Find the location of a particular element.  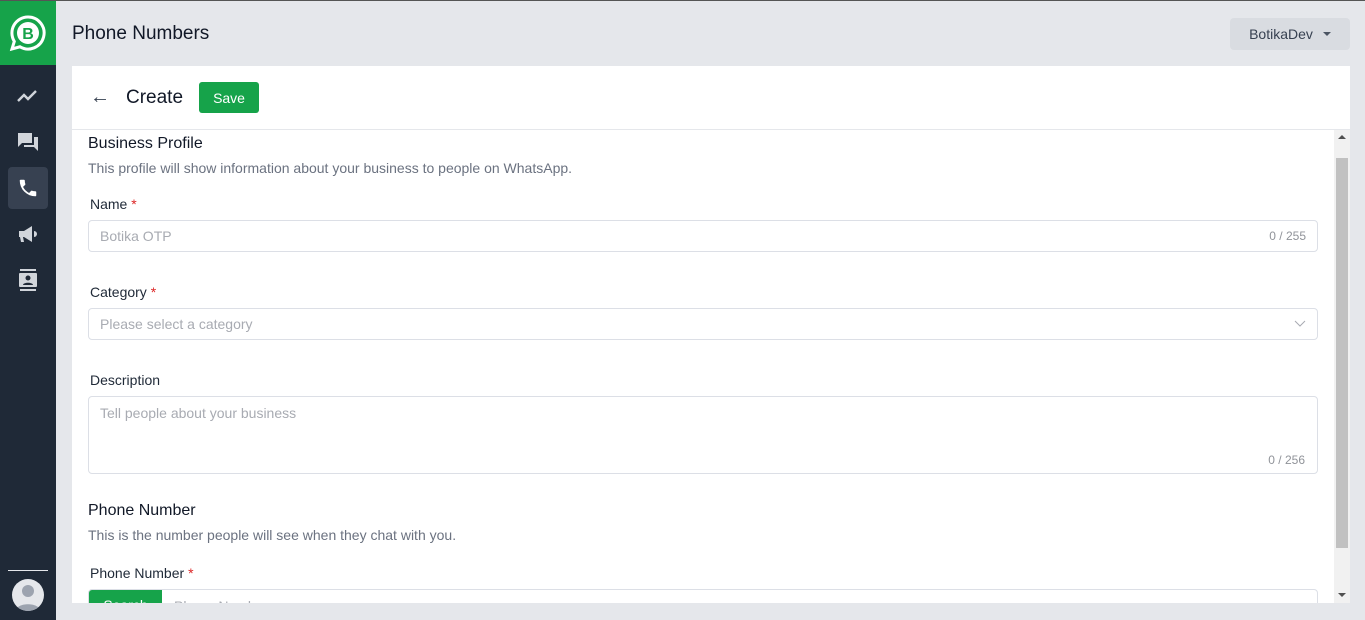

account-dropdown: BotikaDev is located at coordinates (1290, 34).